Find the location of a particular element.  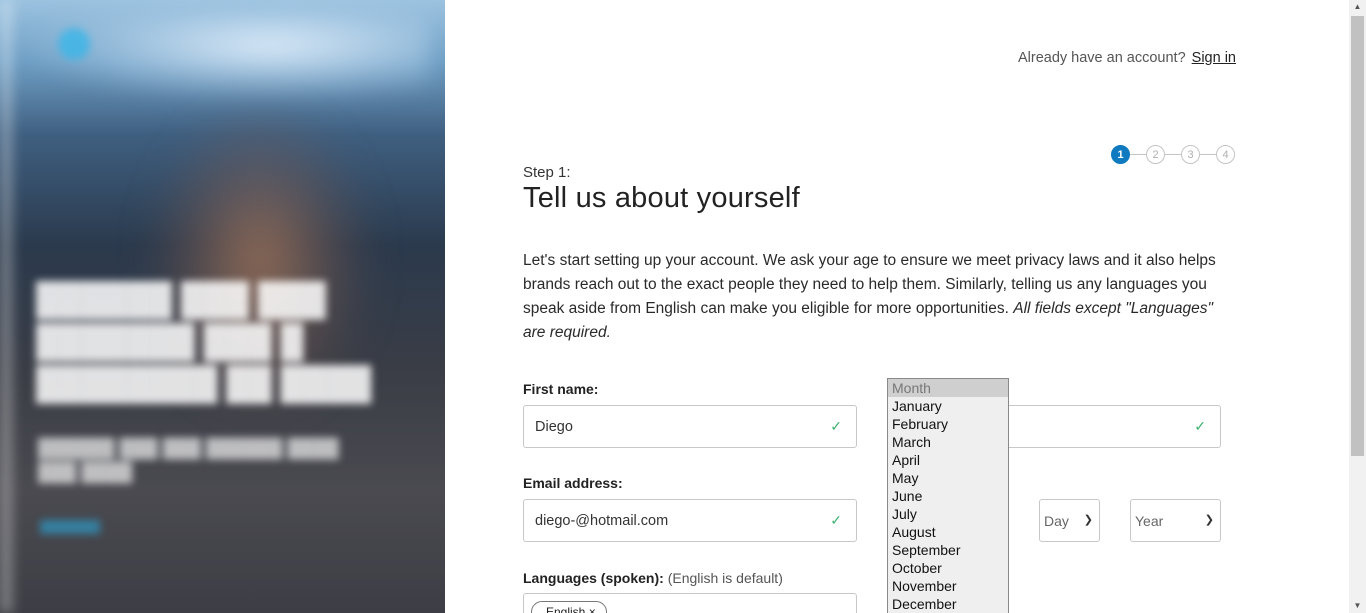

step-4: 4 is located at coordinates (1225, 154).